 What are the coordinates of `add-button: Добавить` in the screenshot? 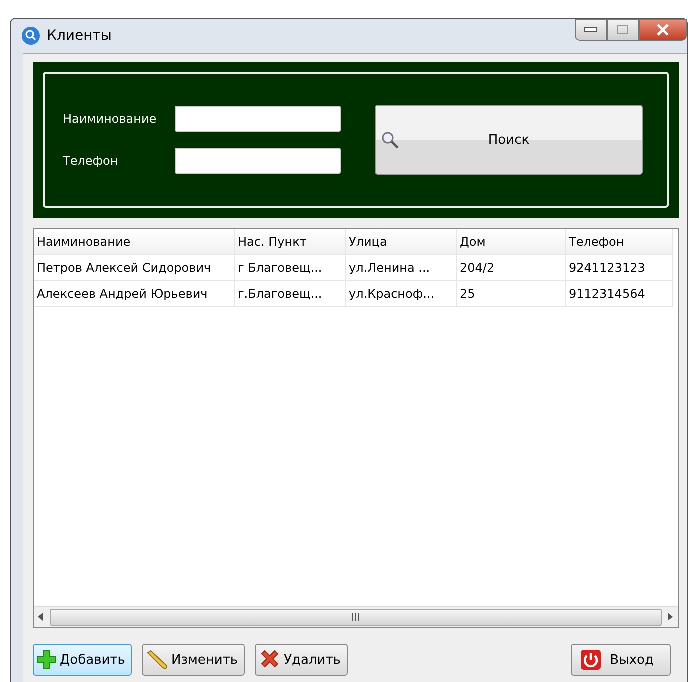 It's located at (82, 660).